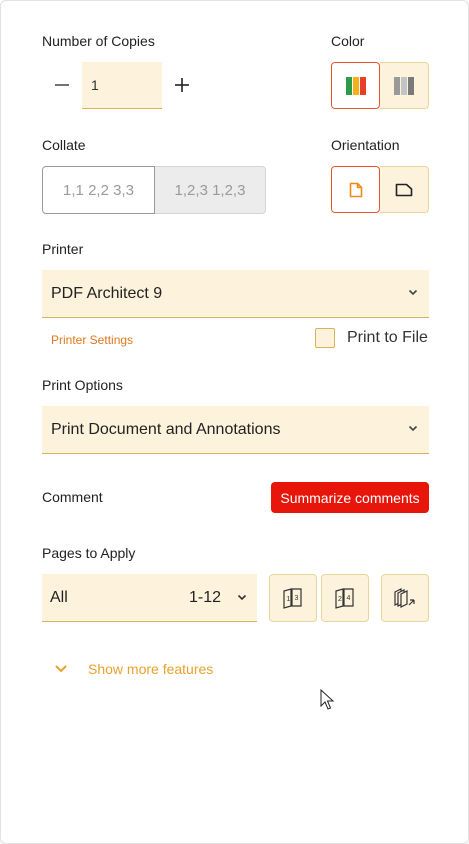 This screenshot has width=469, height=844. I want to click on odd-pages-icon: 1 3, so click(292, 598).